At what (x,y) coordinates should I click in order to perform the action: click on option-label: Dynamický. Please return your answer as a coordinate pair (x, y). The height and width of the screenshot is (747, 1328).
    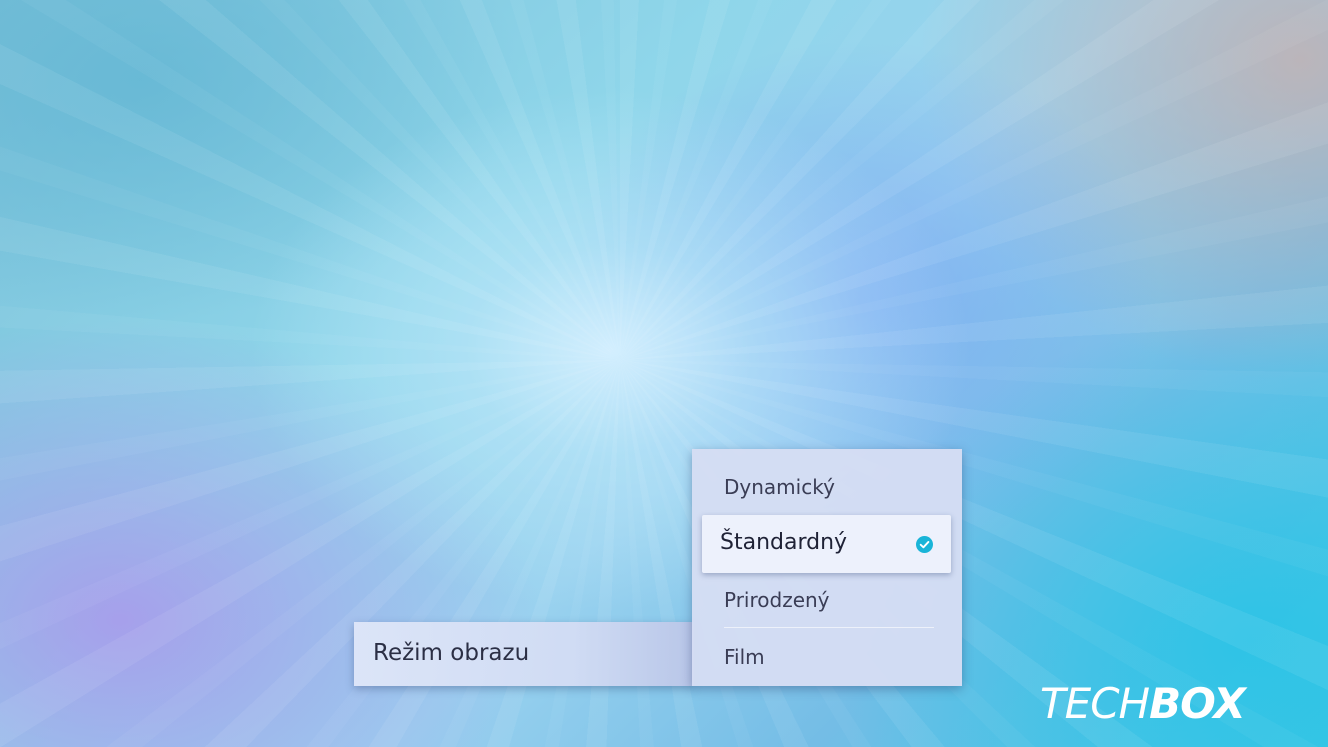
    Looking at the image, I should click on (779, 487).